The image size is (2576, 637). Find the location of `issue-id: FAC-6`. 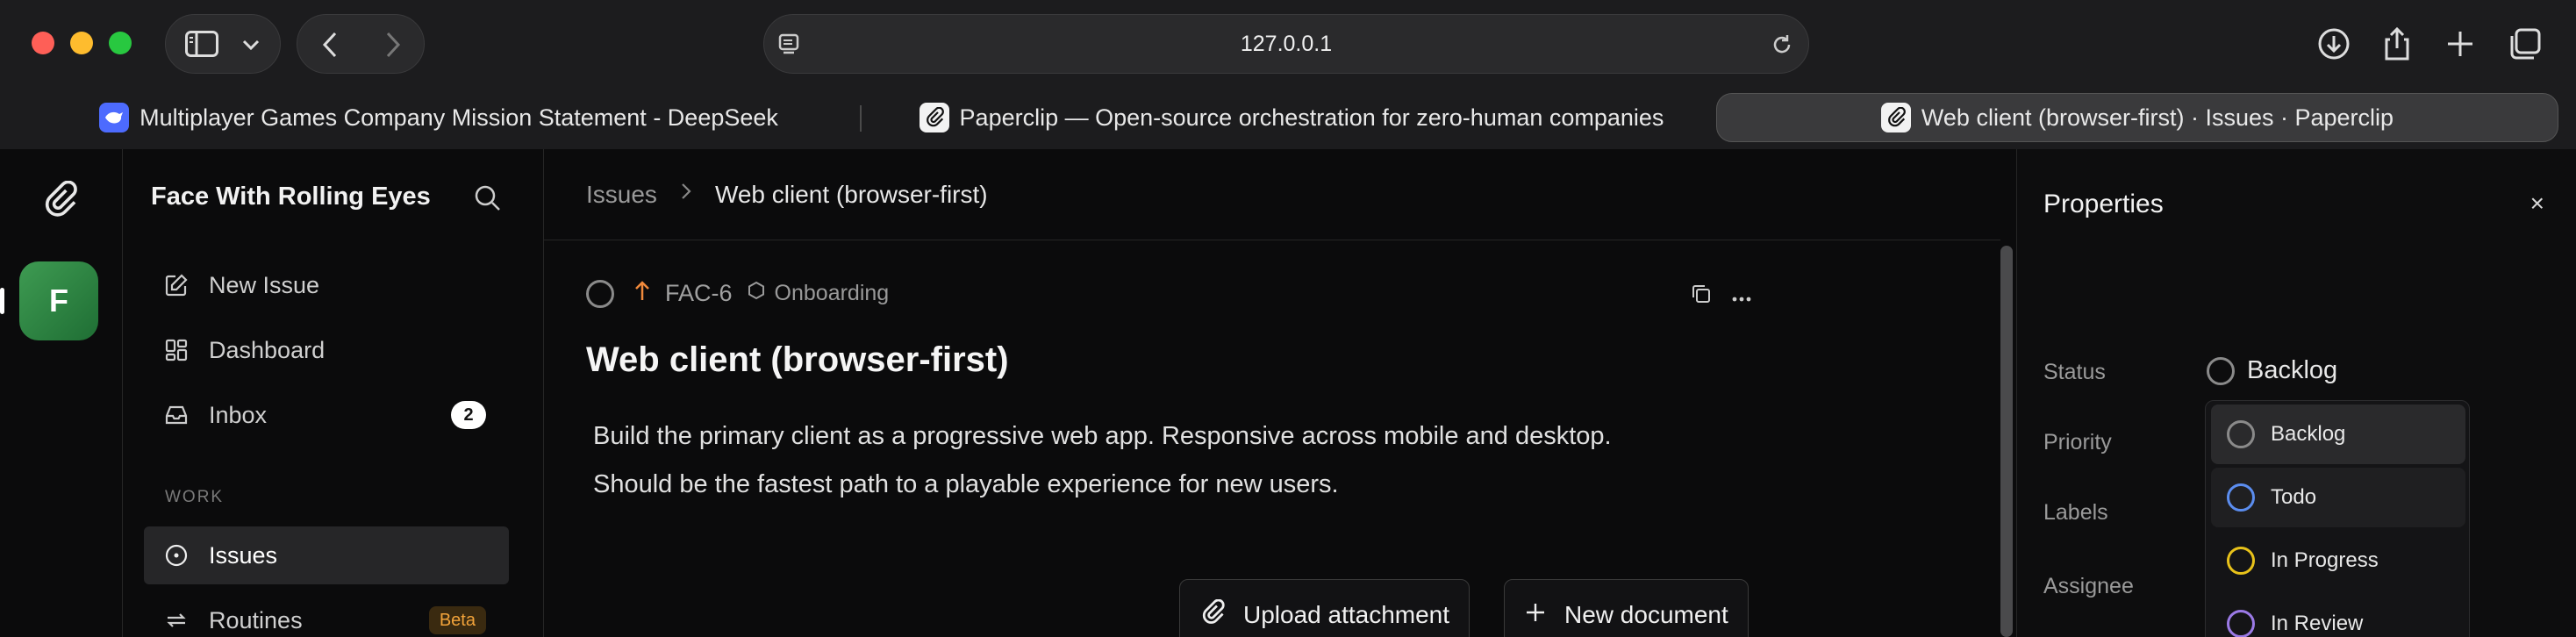

issue-id: FAC-6 is located at coordinates (699, 293).